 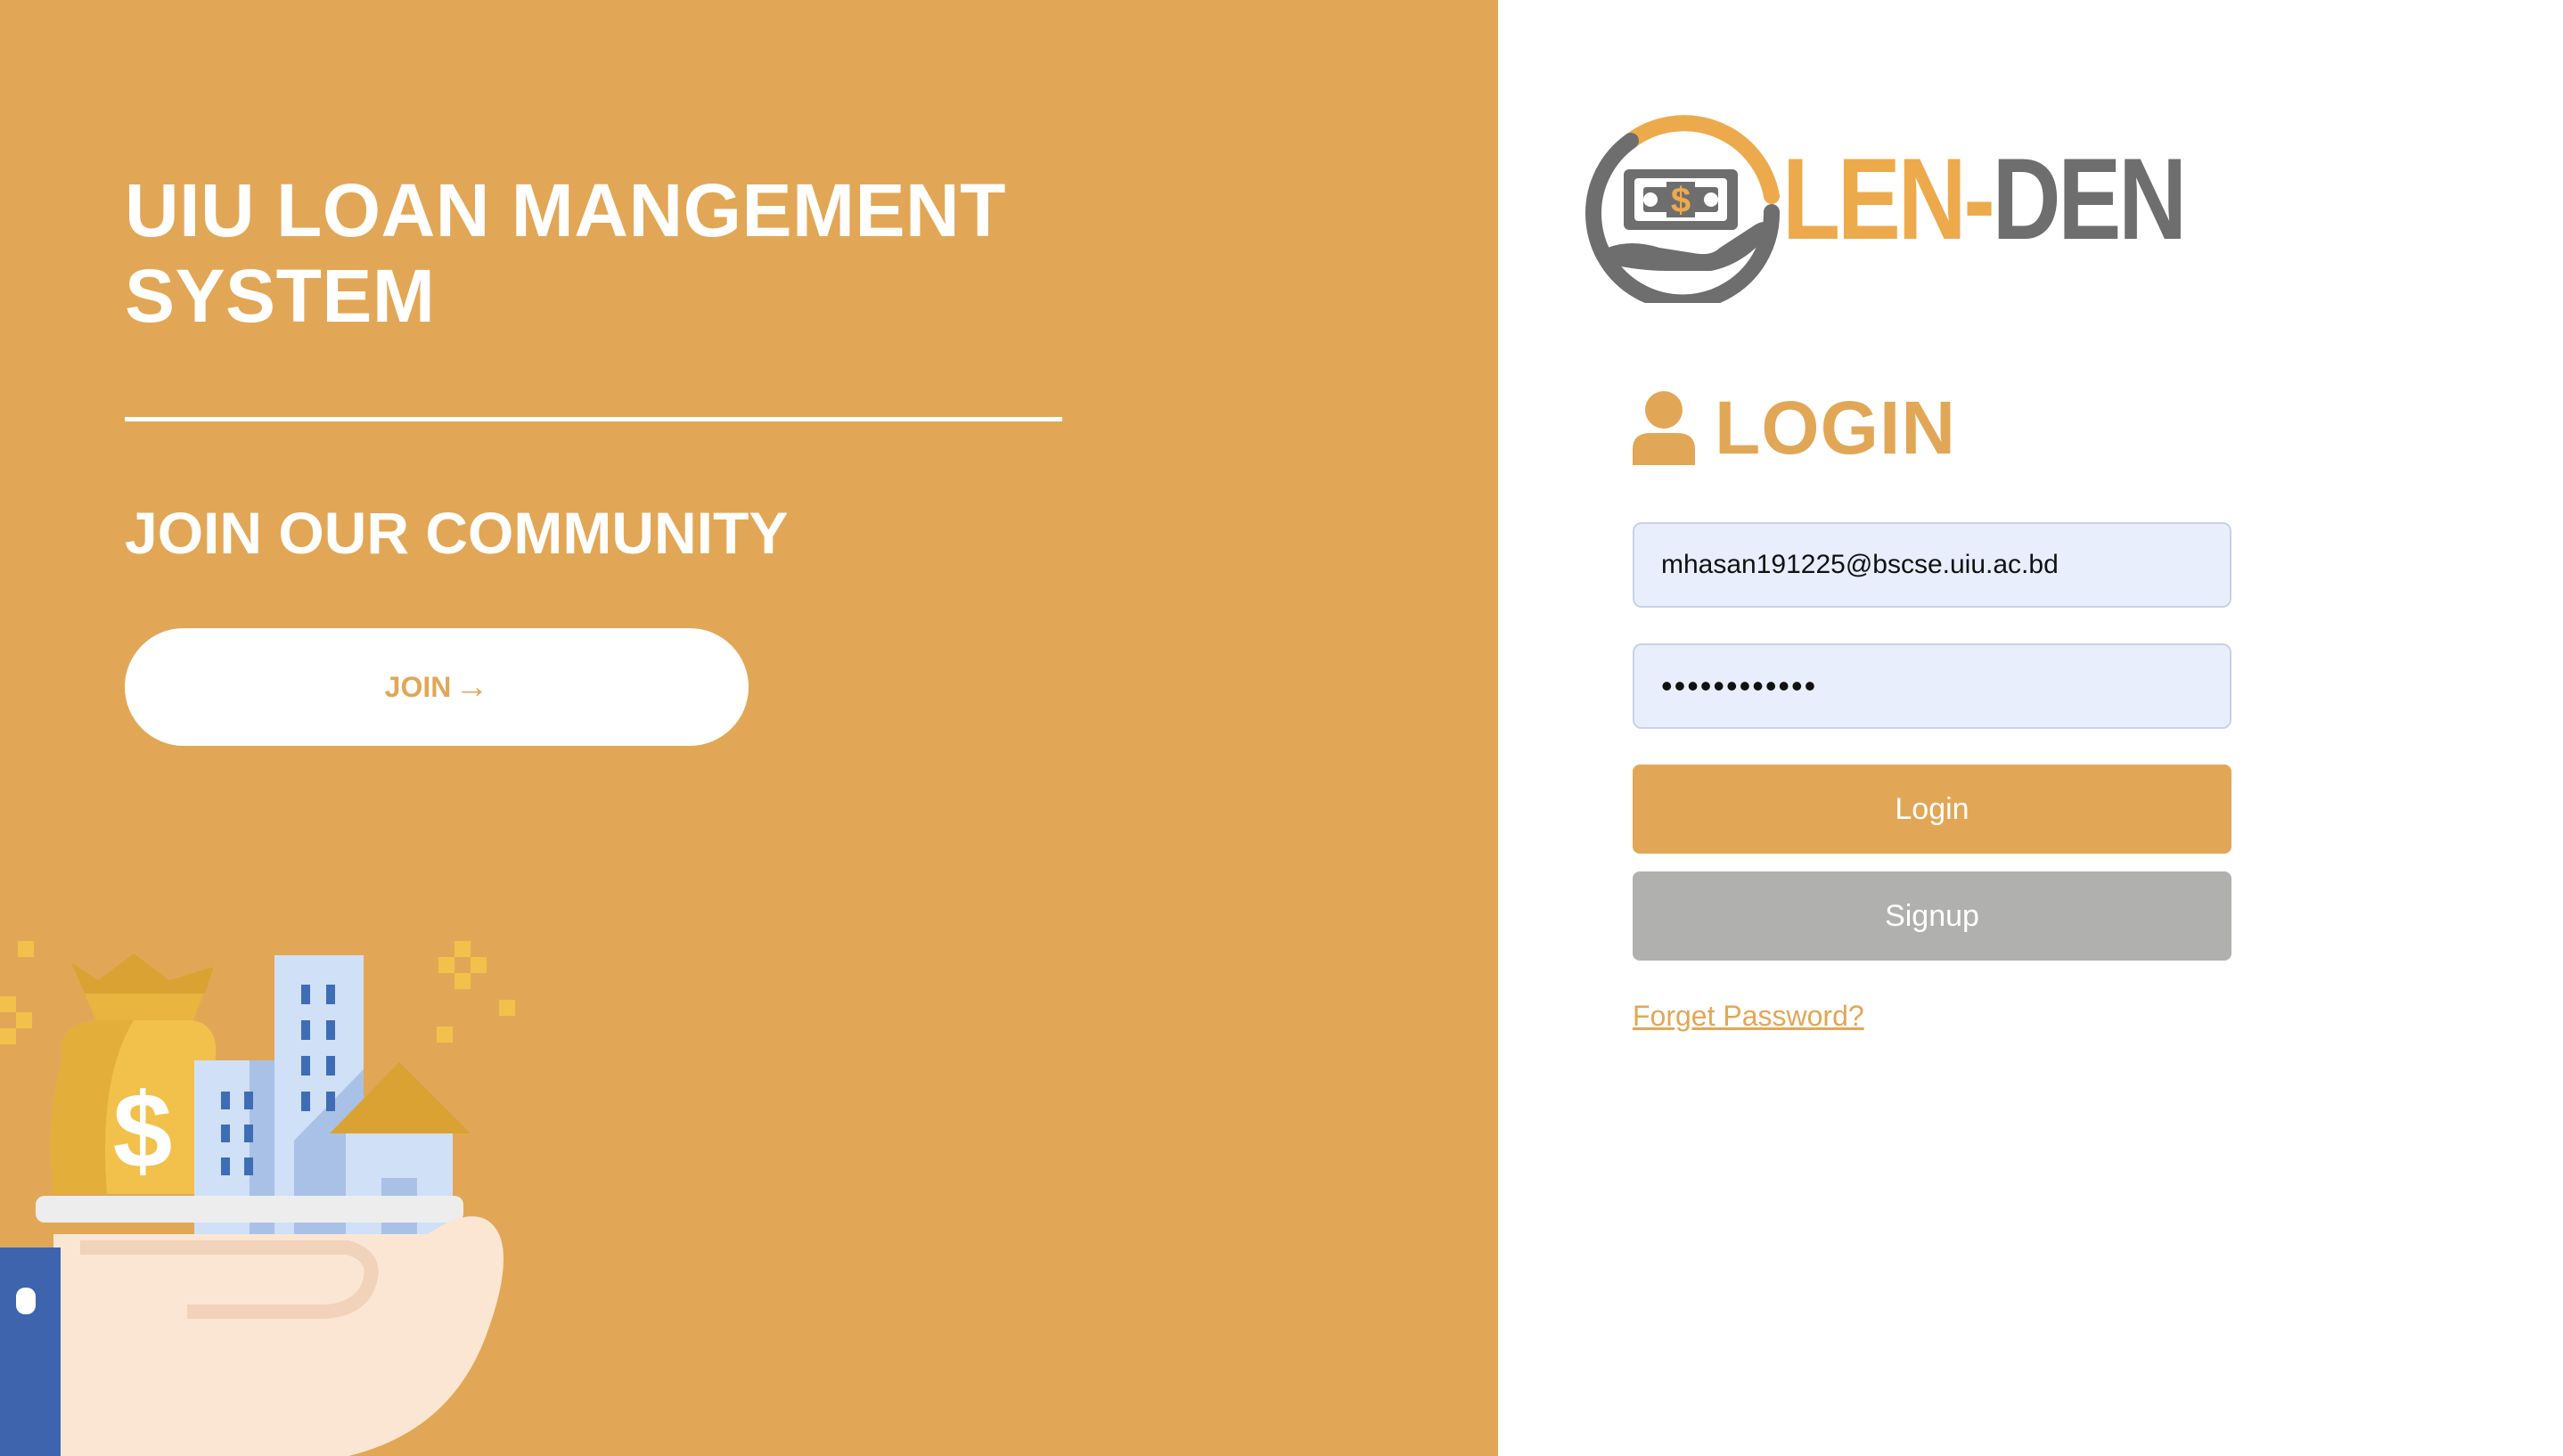 What do you see at coordinates (1748, 1016) in the screenshot?
I see `forgot-password-link: Forget Password?` at bounding box center [1748, 1016].